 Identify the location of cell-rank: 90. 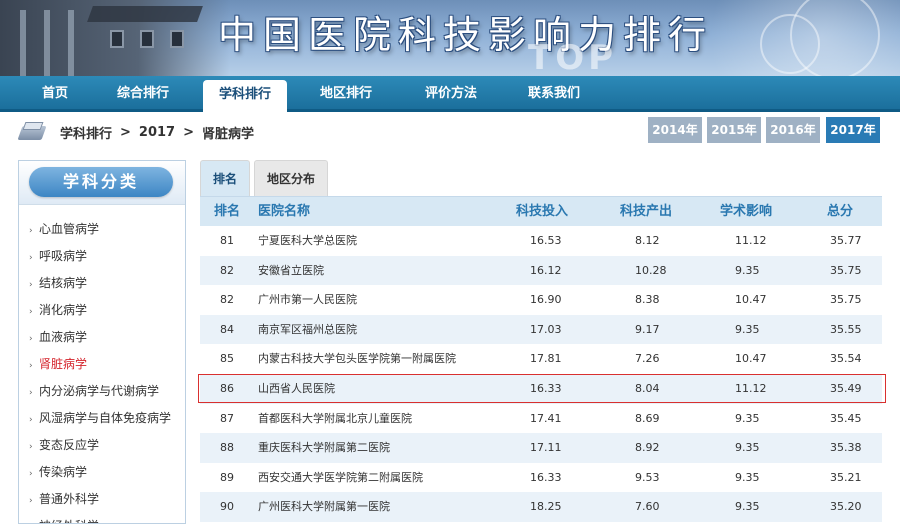
(227, 507).